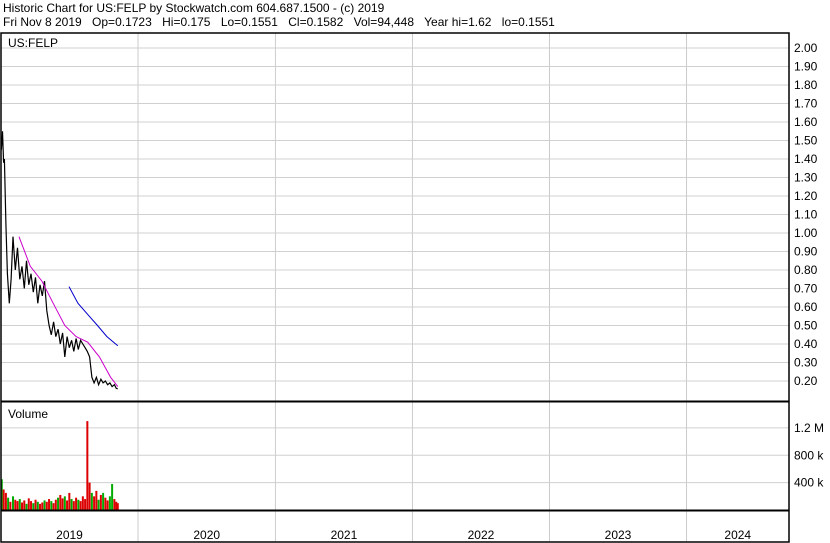  What do you see at coordinates (806, 289) in the screenshot?
I see `price-tick-label: 0.70` at bounding box center [806, 289].